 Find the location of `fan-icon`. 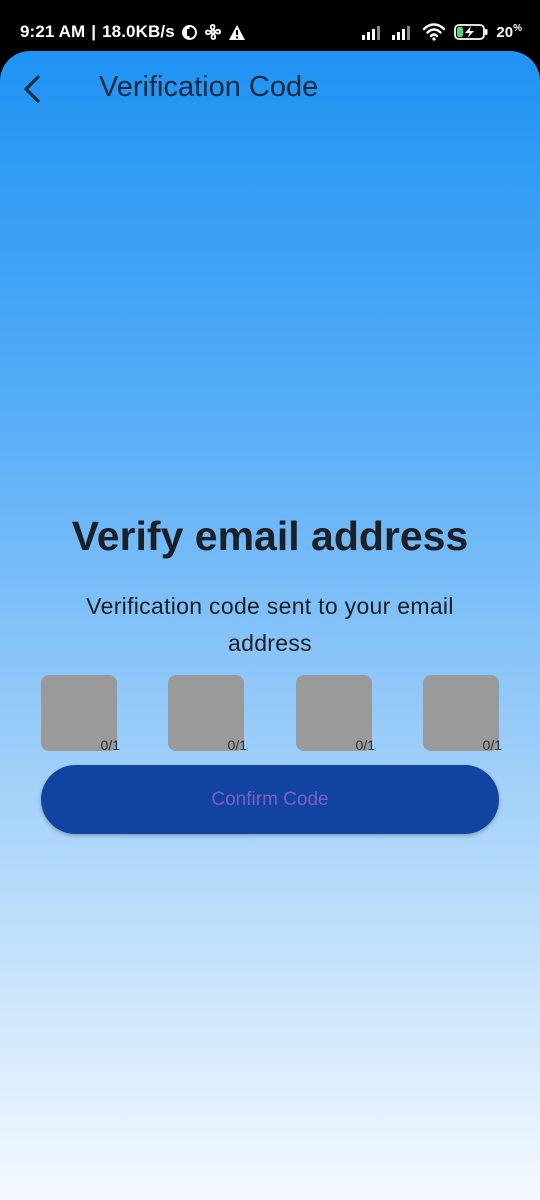

fan-icon is located at coordinates (213, 32).